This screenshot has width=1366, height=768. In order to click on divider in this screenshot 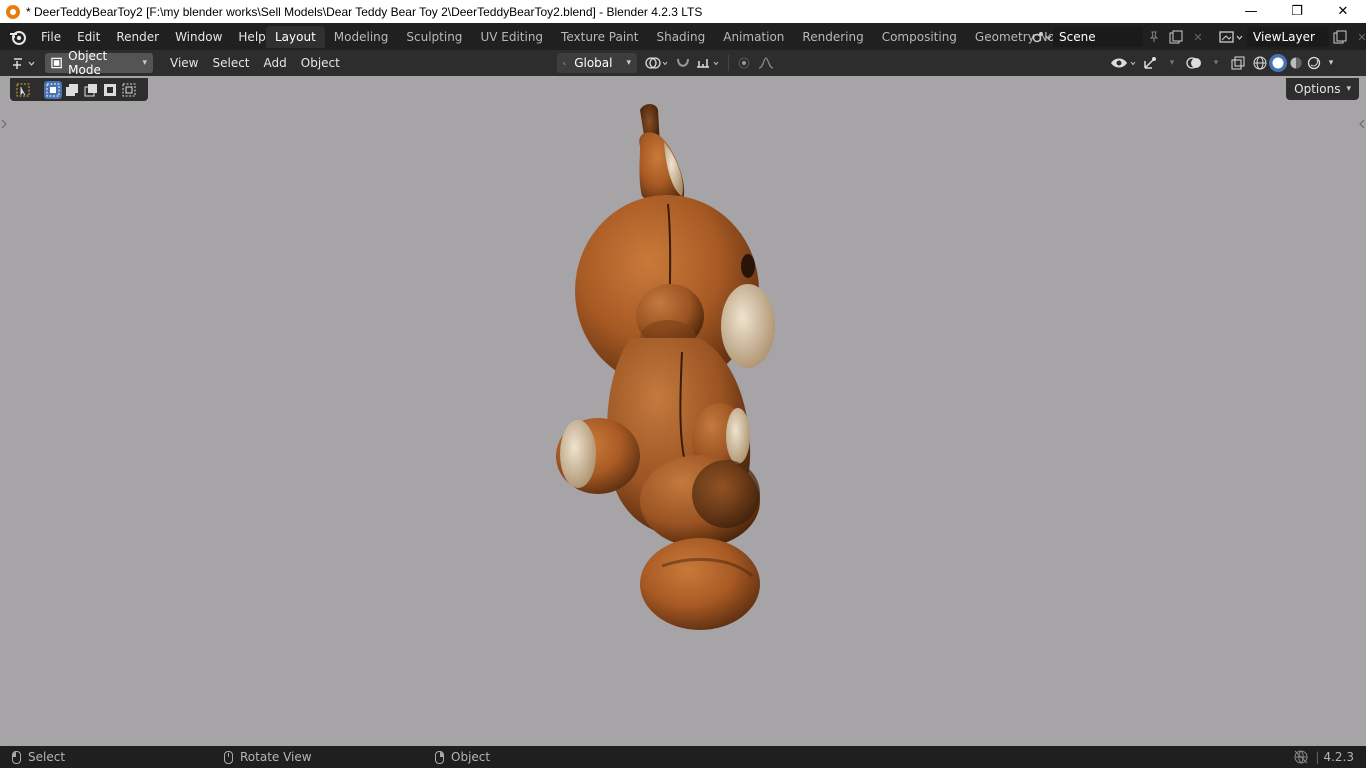, I will do `click(728, 63)`.